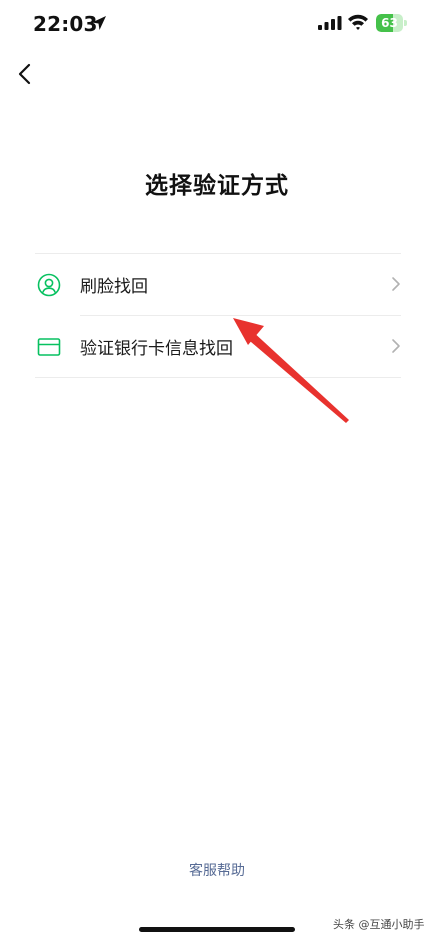  I want to click on battery-cap, so click(405, 23).